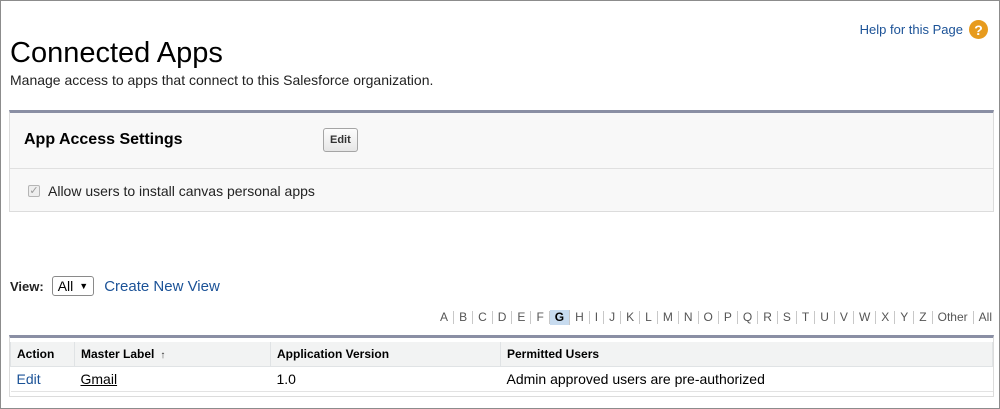  Describe the element at coordinates (445, 317) in the screenshot. I see `alphabet-filter-a: A` at that location.